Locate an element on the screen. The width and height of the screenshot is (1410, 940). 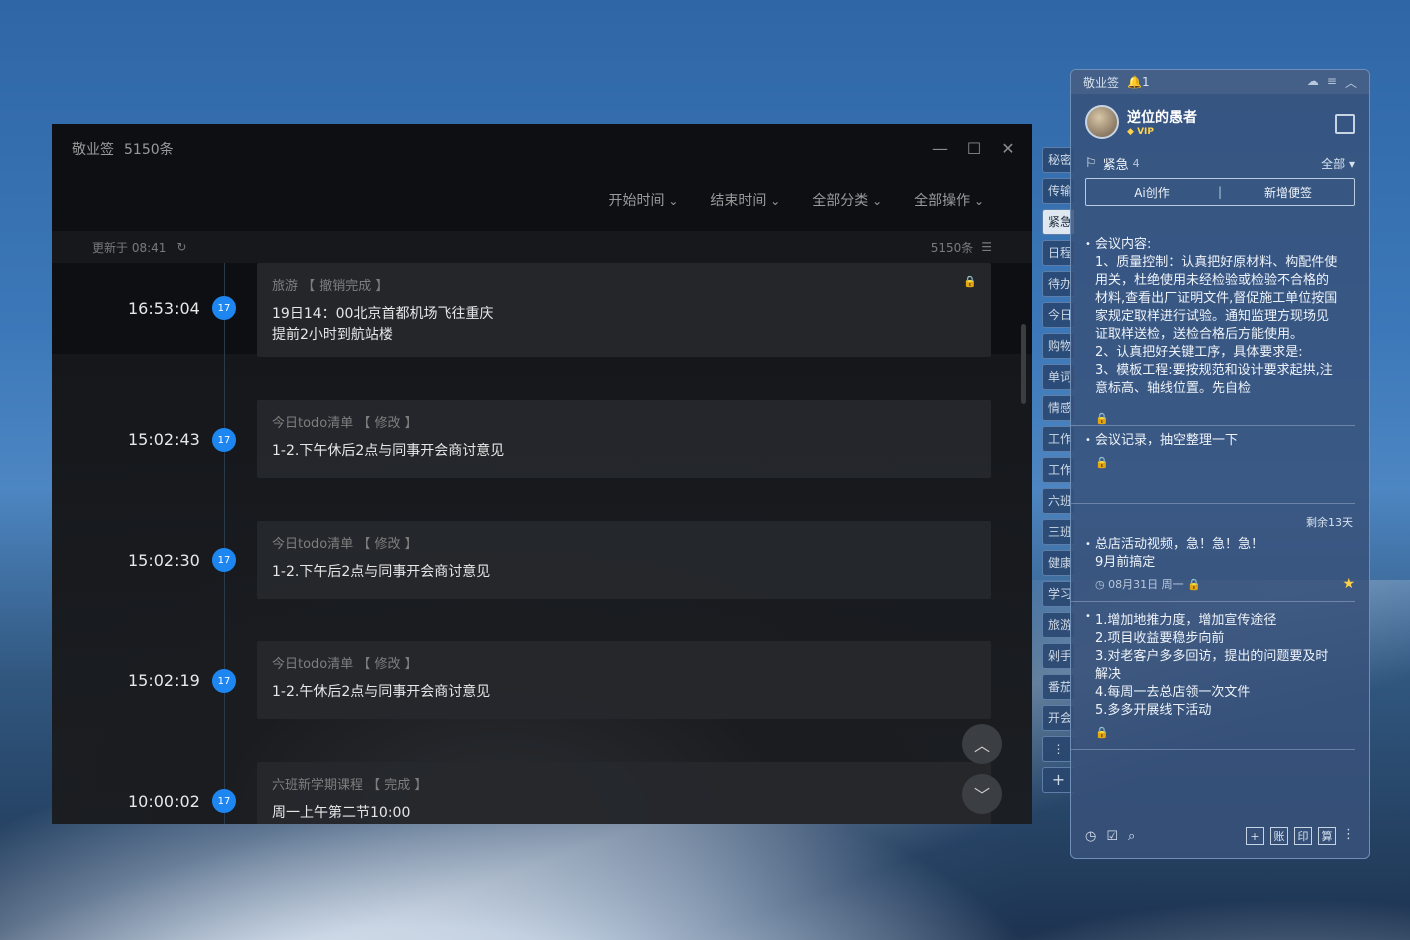
user-header: 逆位的愚者 ◆ VIP is located at coordinates (1220, 122).